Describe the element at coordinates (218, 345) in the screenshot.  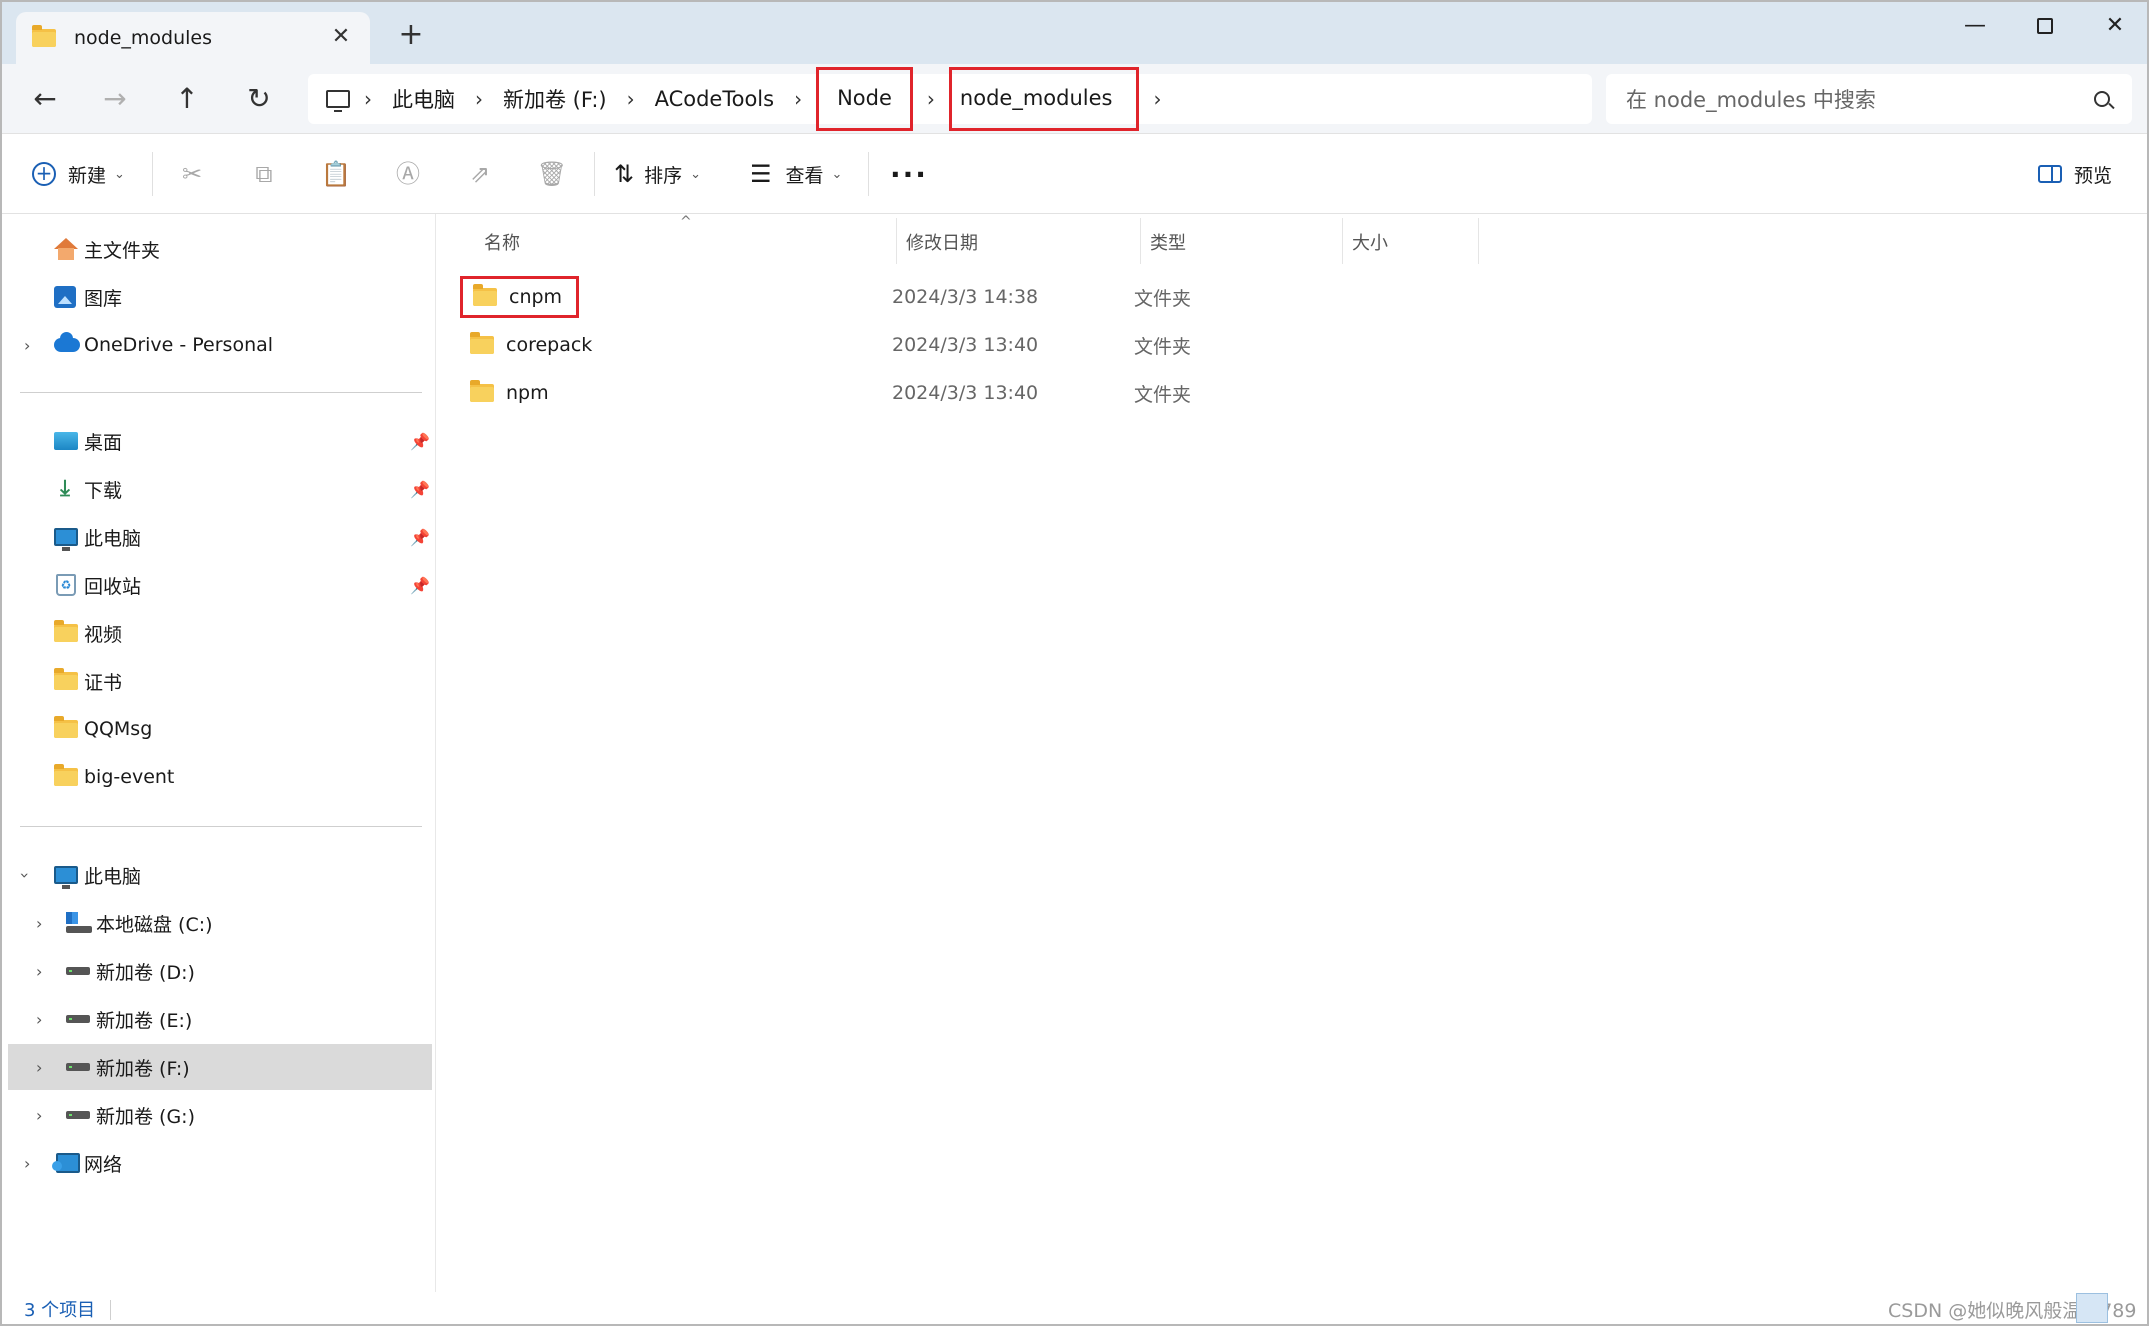
I see `sidebar-item-onedrive: › OneDrive - Personal` at that location.